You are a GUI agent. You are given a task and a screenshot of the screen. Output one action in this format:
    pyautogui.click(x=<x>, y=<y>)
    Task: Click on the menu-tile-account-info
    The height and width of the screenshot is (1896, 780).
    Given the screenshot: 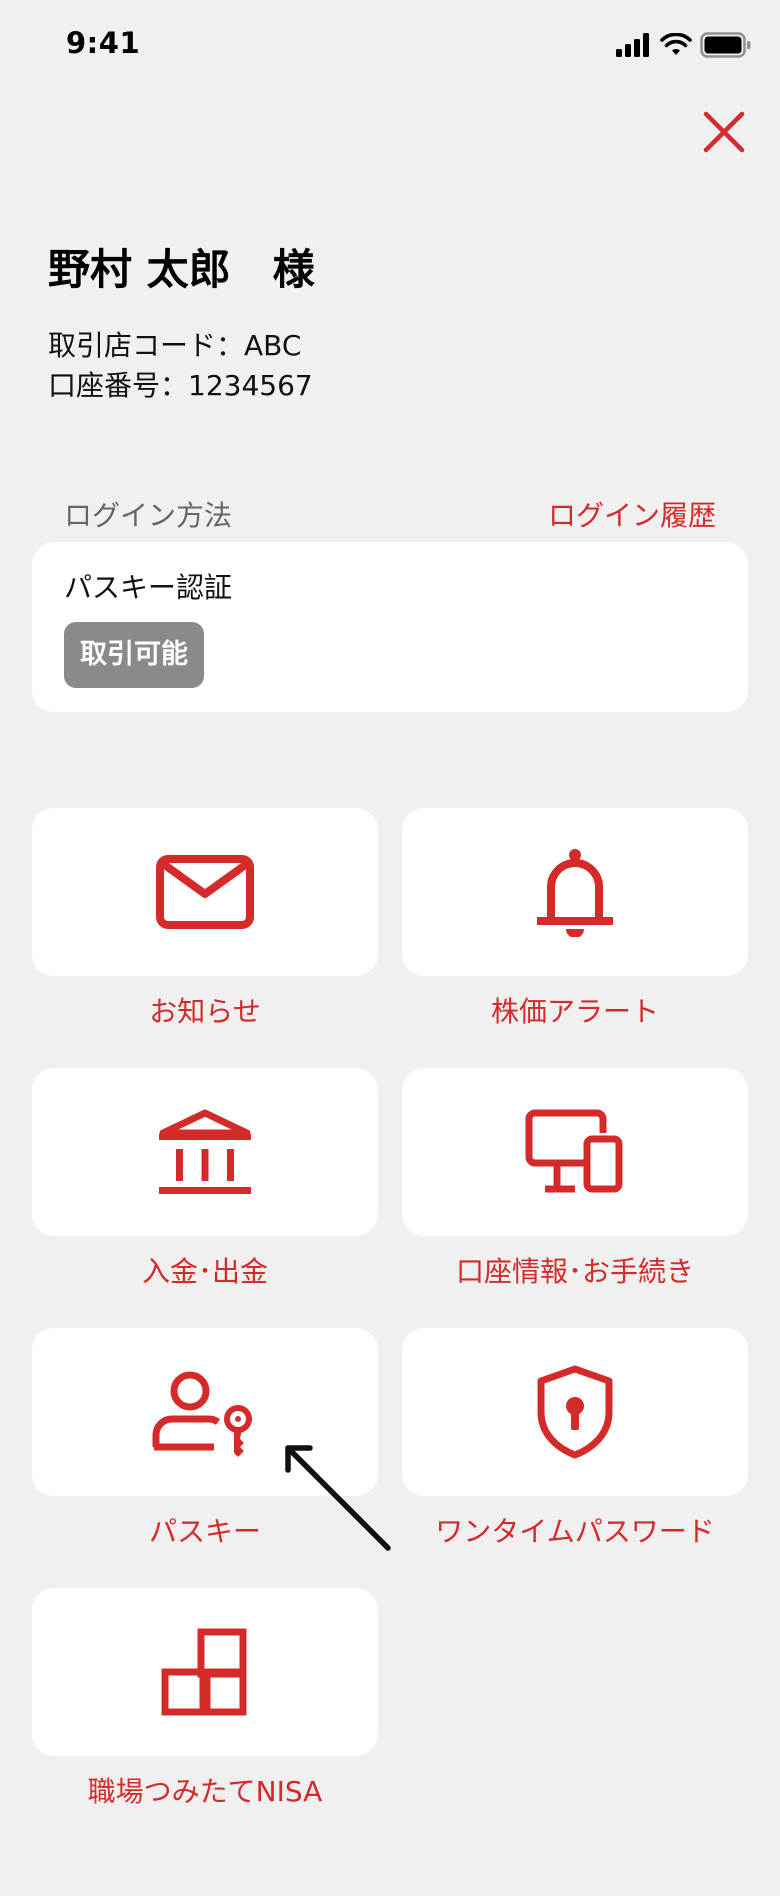 What is the action you would take?
    pyautogui.click(x=575, y=1152)
    